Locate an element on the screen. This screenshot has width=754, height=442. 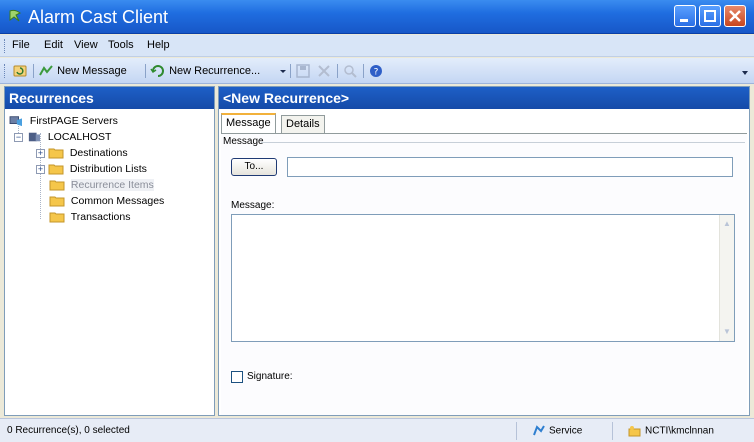
close-button is located at coordinates (735, 16).